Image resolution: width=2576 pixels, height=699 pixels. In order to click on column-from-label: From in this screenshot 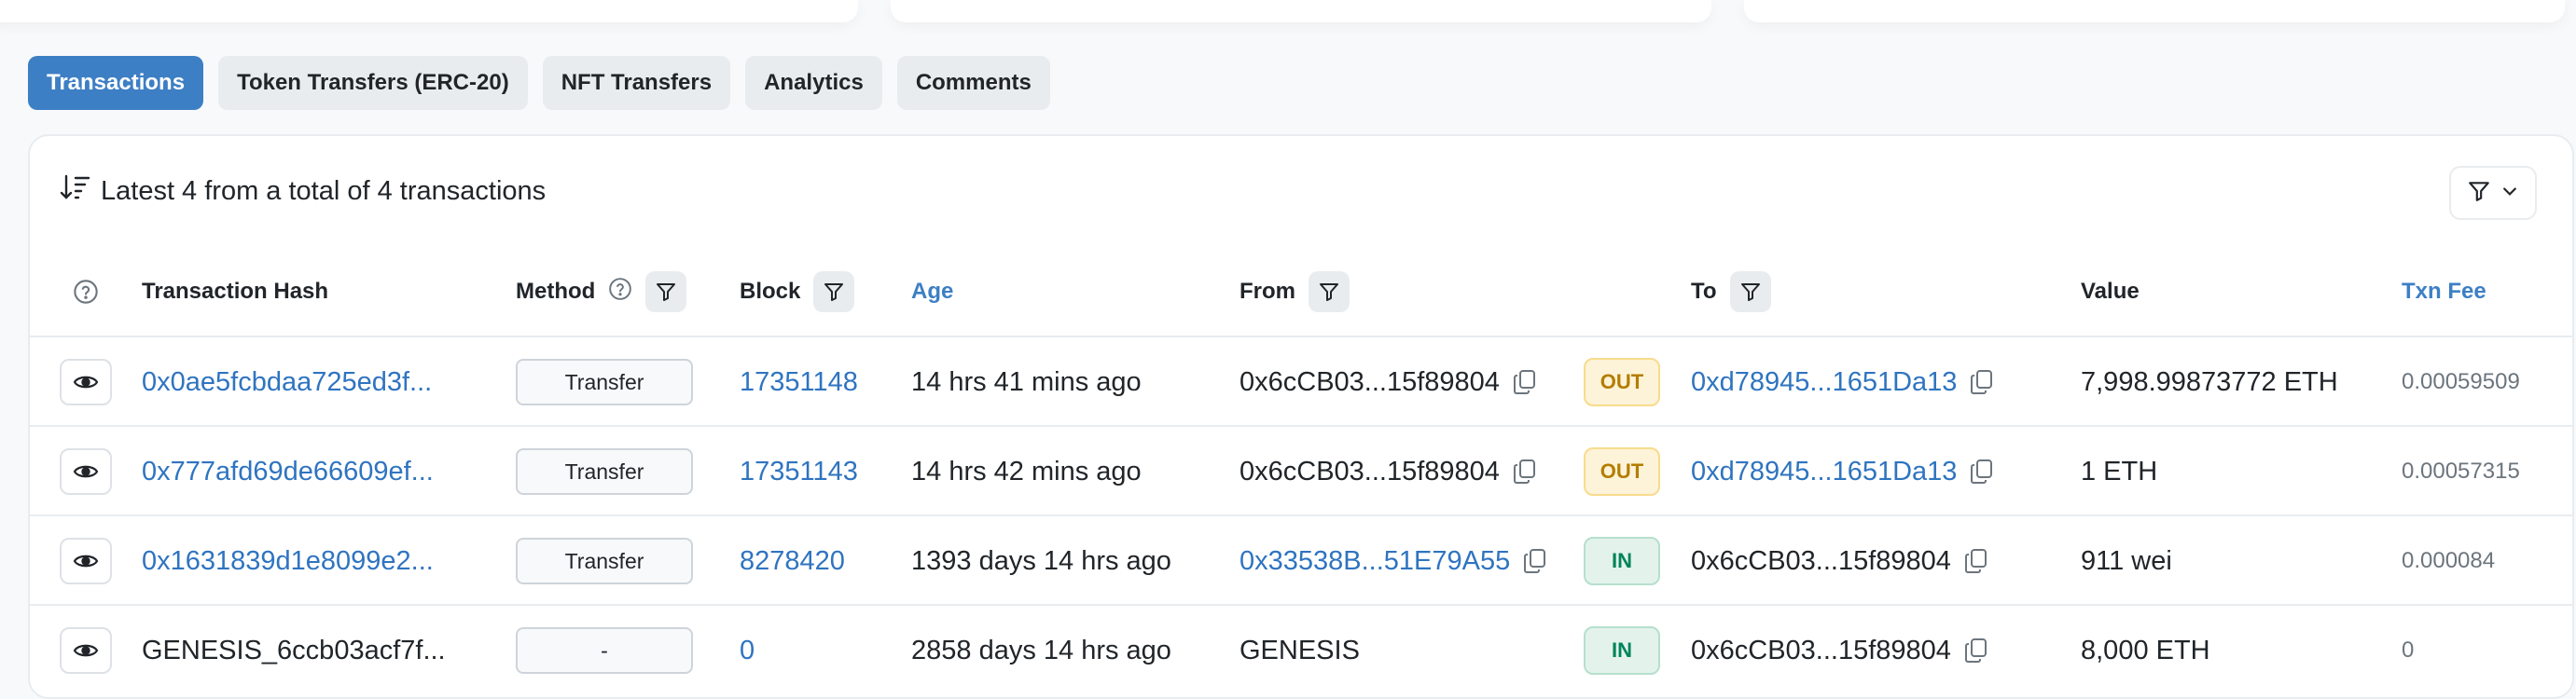, I will do `click(1267, 291)`.